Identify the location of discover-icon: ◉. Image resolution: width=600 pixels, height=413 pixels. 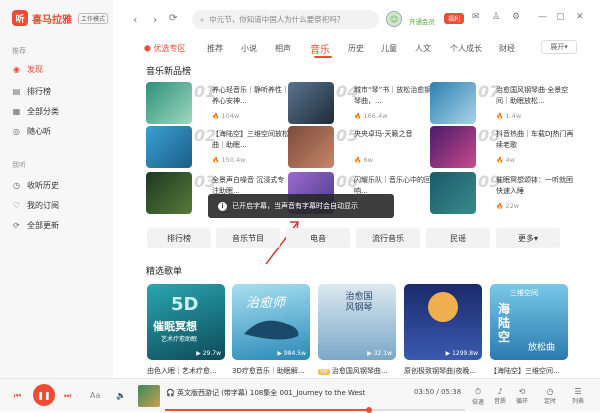
(16, 69).